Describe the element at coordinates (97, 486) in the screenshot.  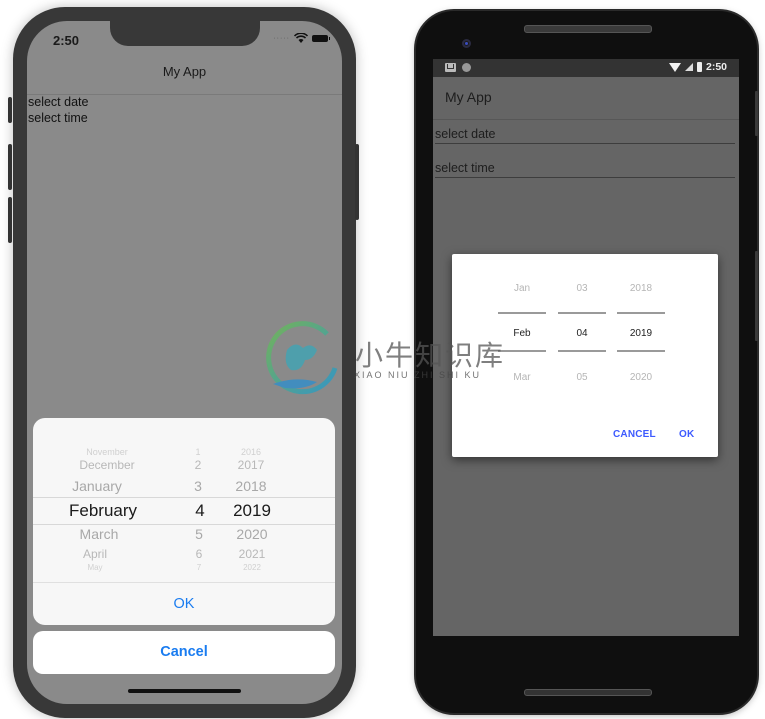
I see `picker-month-item: January` at that location.